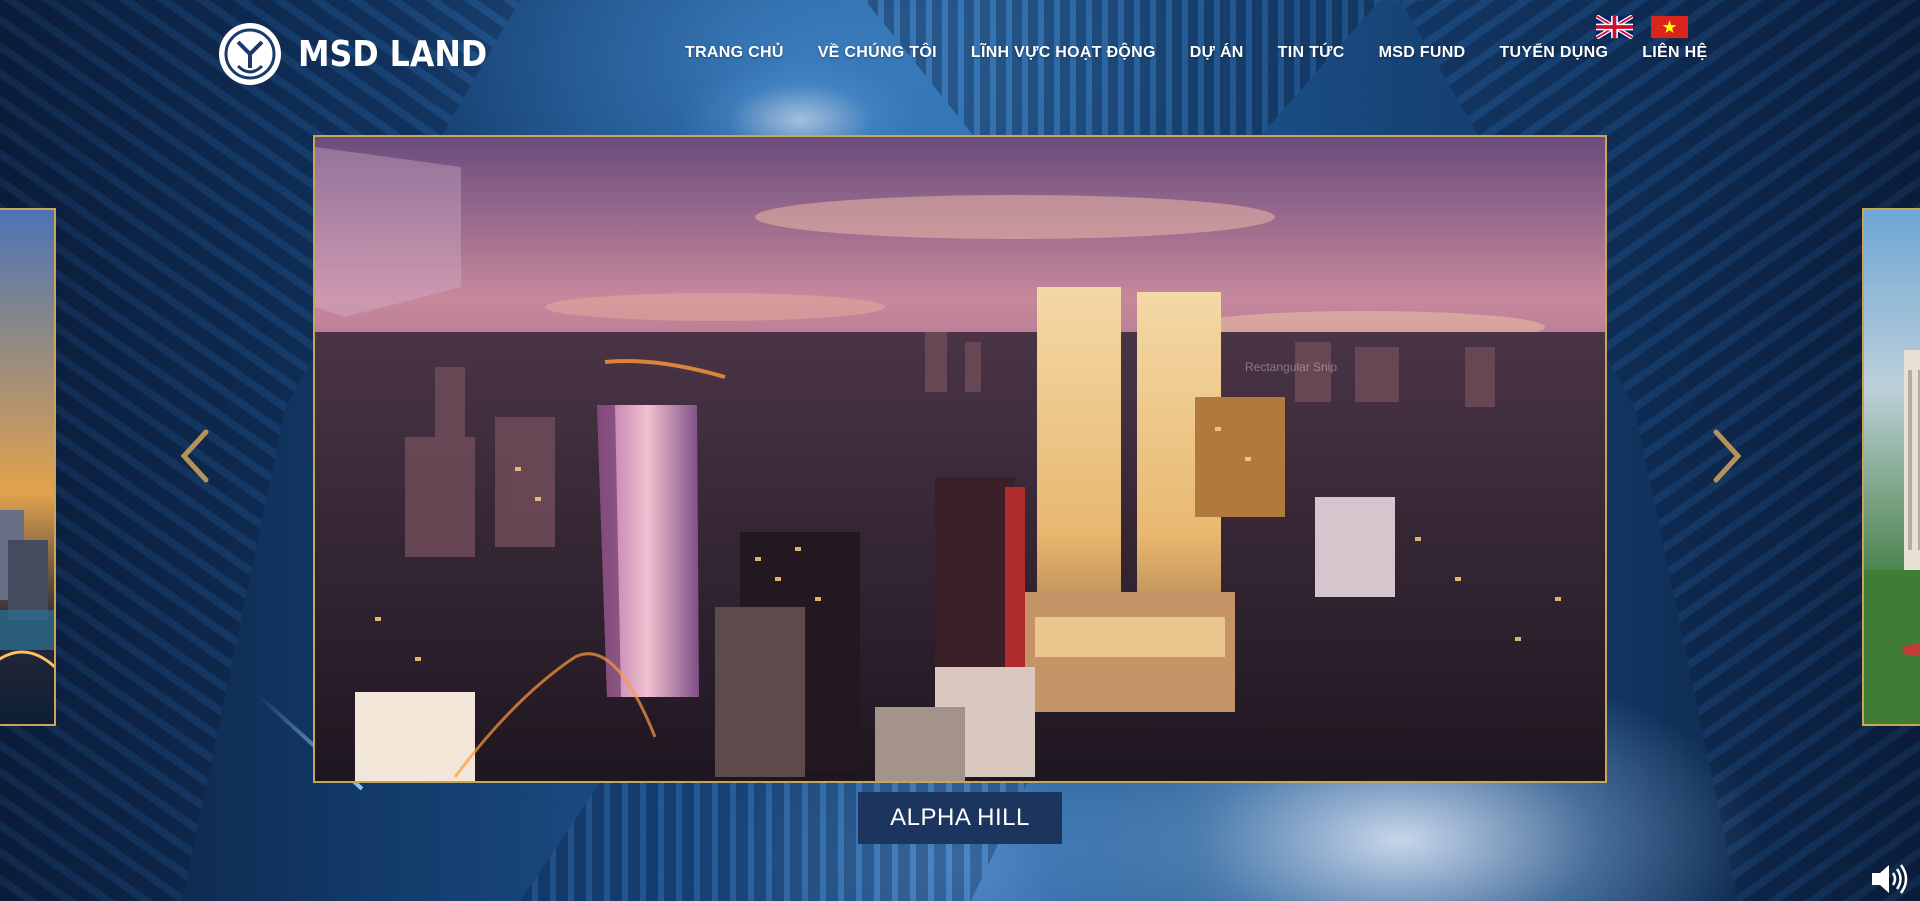 The image size is (1920, 901). I want to click on chevron-right-icon, so click(1726, 456).